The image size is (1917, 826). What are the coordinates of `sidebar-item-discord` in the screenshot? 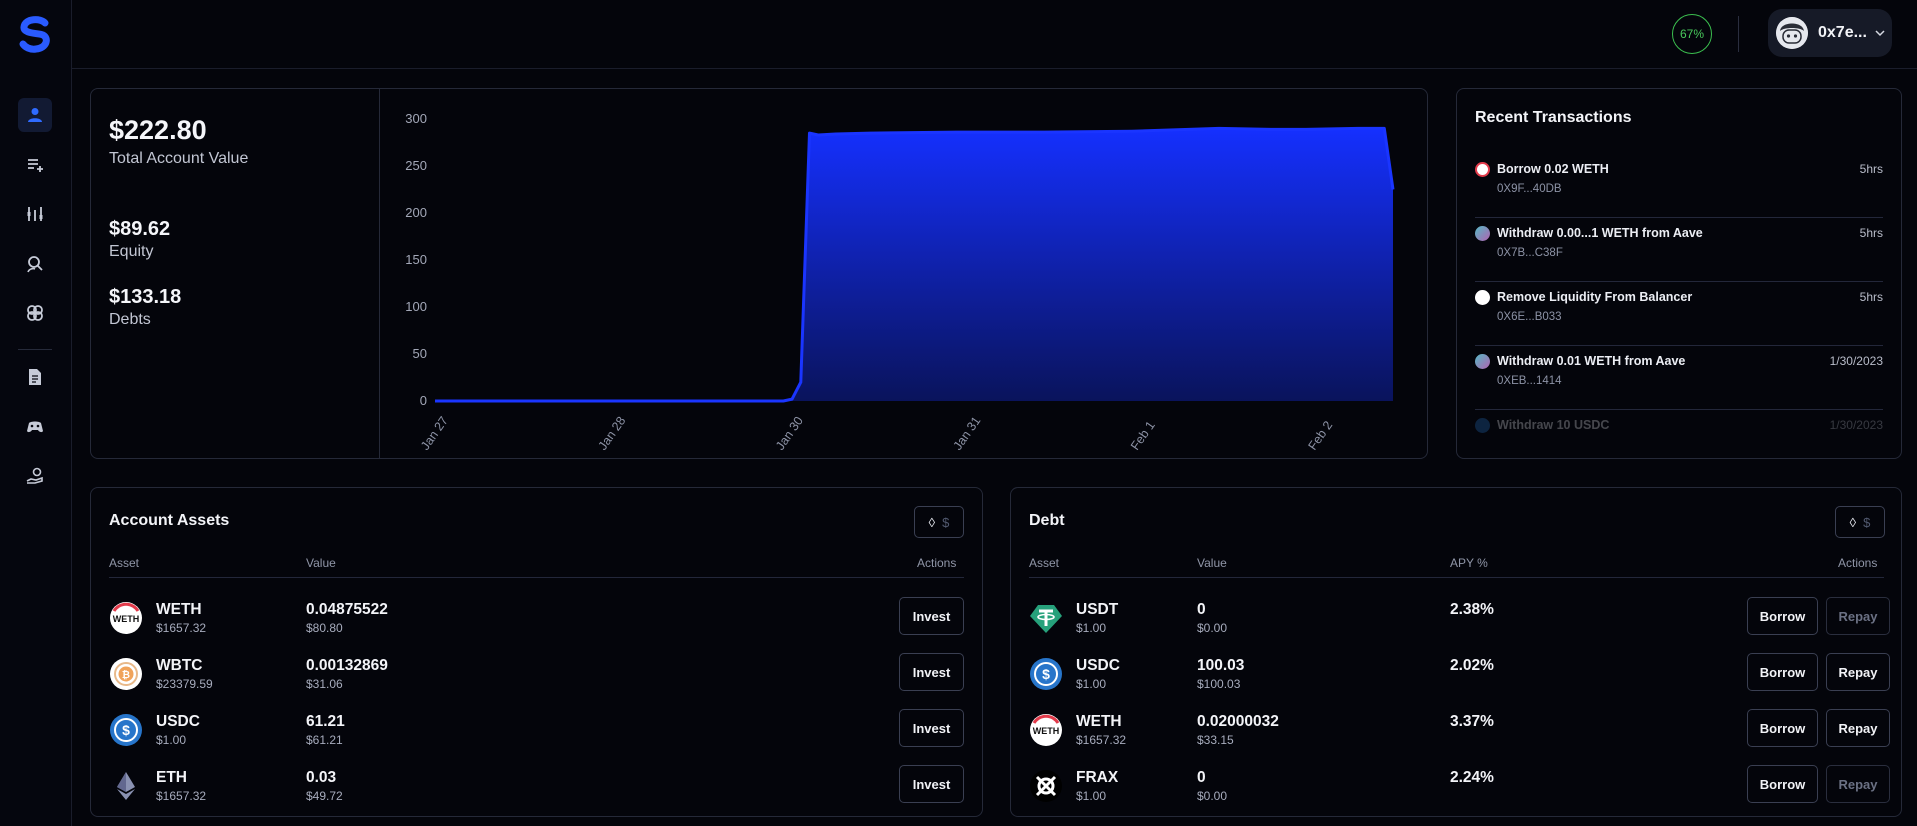 It's located at (35, 427).